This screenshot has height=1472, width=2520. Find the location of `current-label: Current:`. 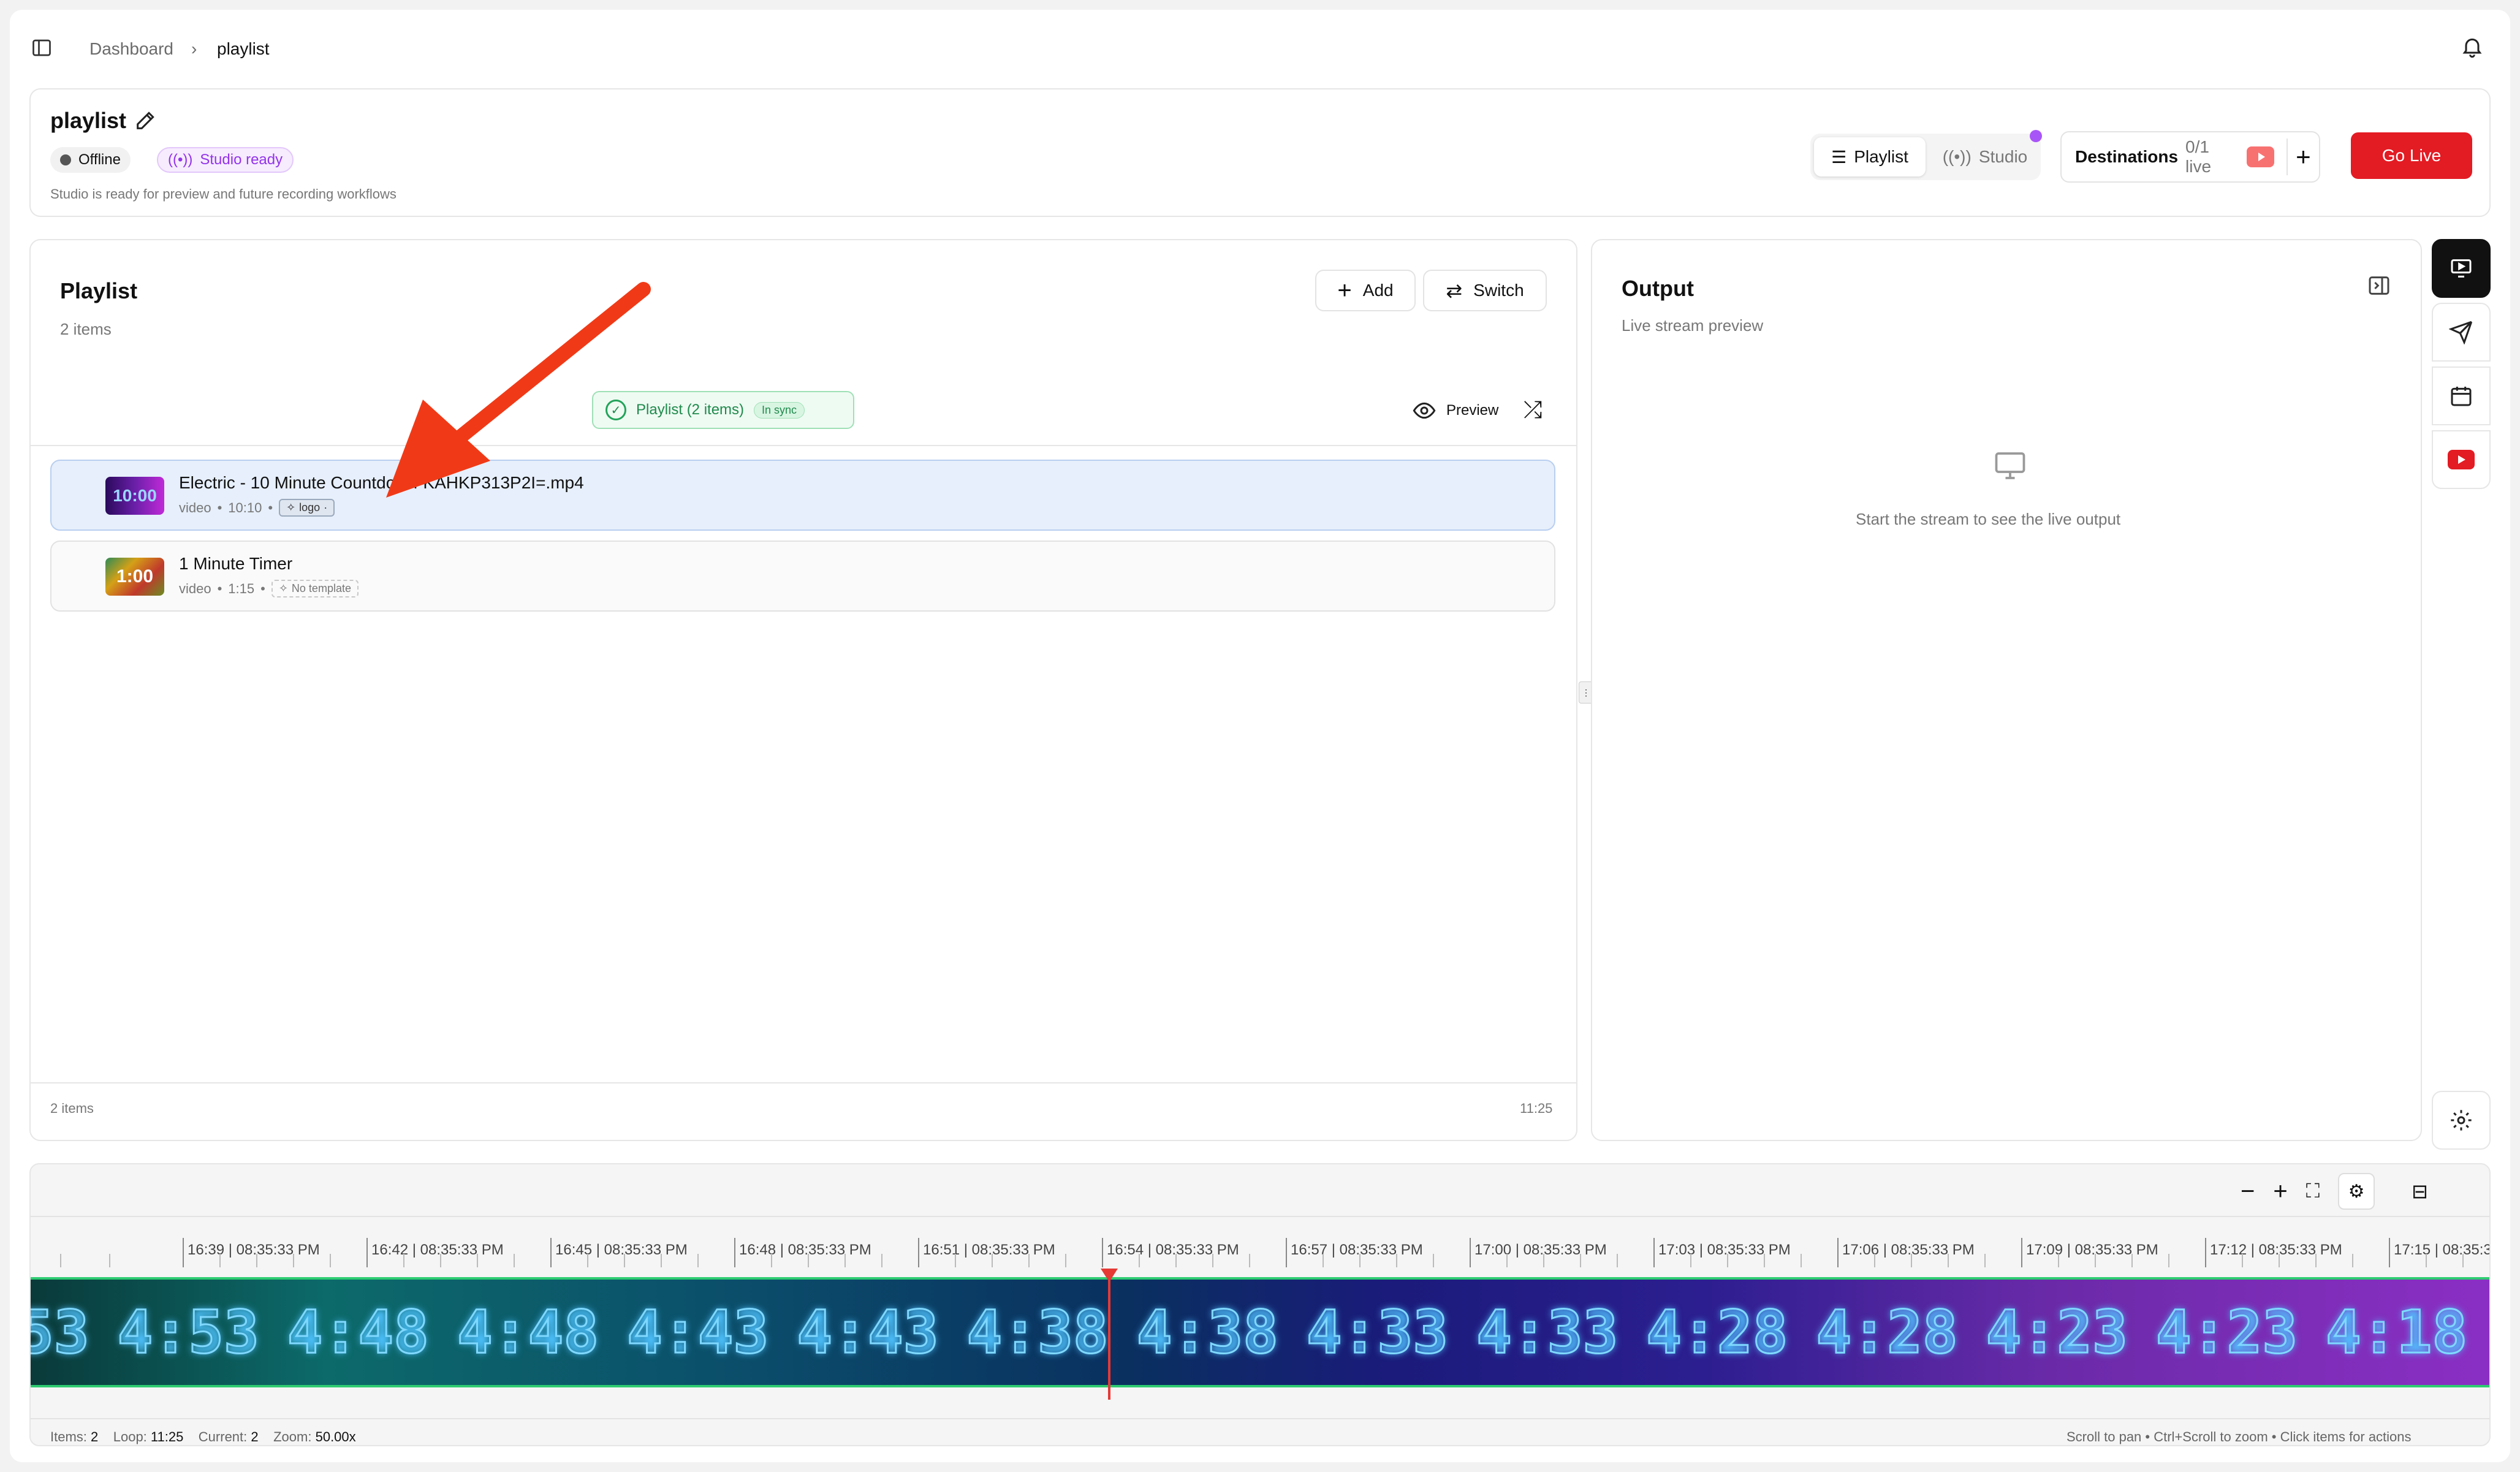

current-label: Current: is located at coordinates (223, 1436).